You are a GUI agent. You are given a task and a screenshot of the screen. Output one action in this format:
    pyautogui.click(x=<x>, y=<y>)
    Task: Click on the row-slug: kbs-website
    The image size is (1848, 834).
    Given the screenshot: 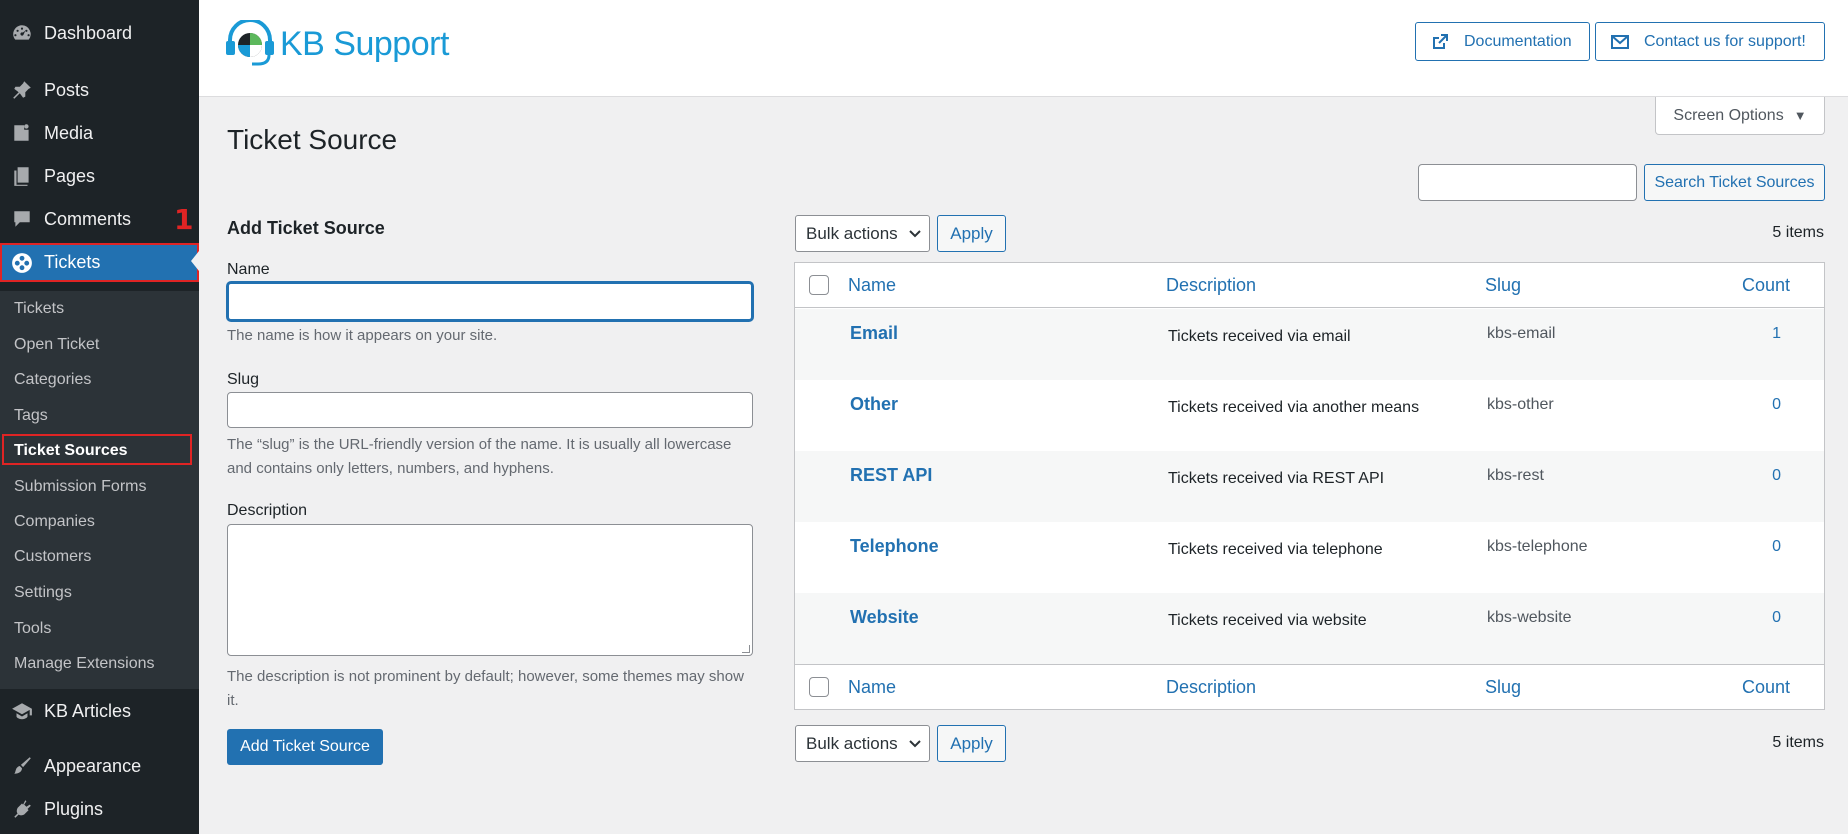 What is the action you would take?
    pyautogui.click(x=1529, y=617)
    